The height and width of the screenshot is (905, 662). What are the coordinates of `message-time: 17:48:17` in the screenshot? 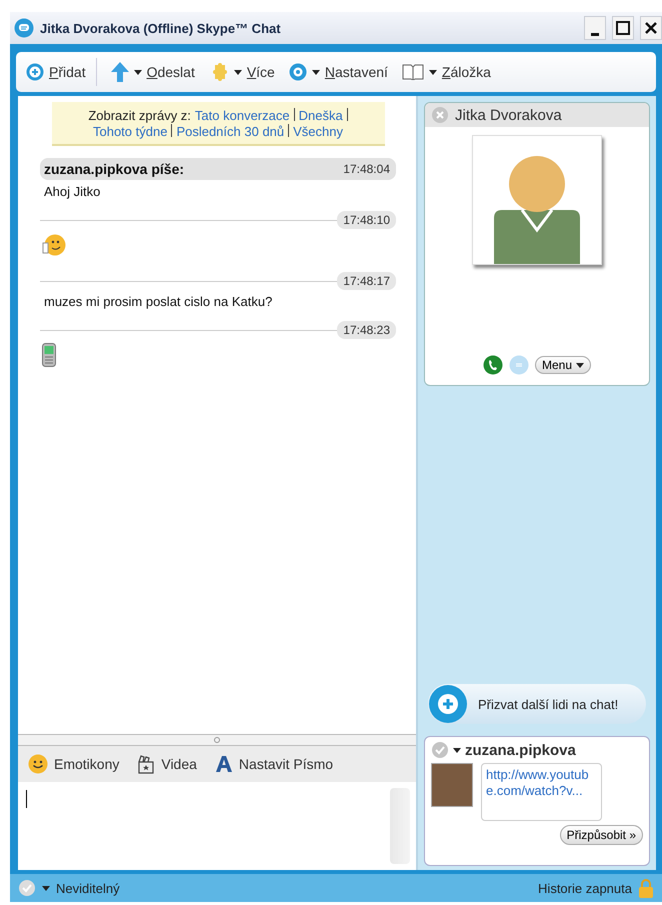 It's located at (366, 281).